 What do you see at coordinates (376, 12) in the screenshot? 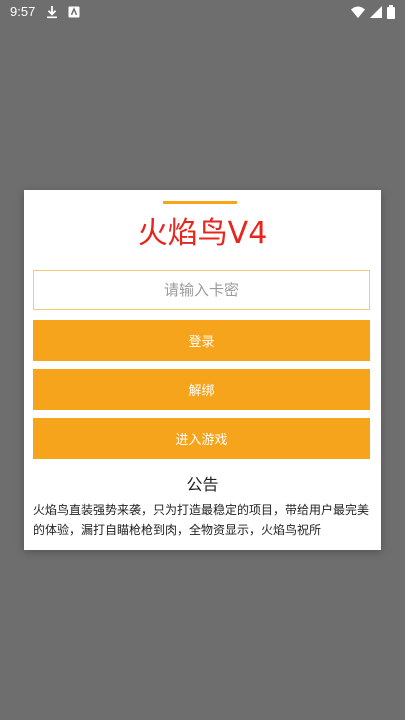
I see `signal-icon` at bounding box center [376, 12].